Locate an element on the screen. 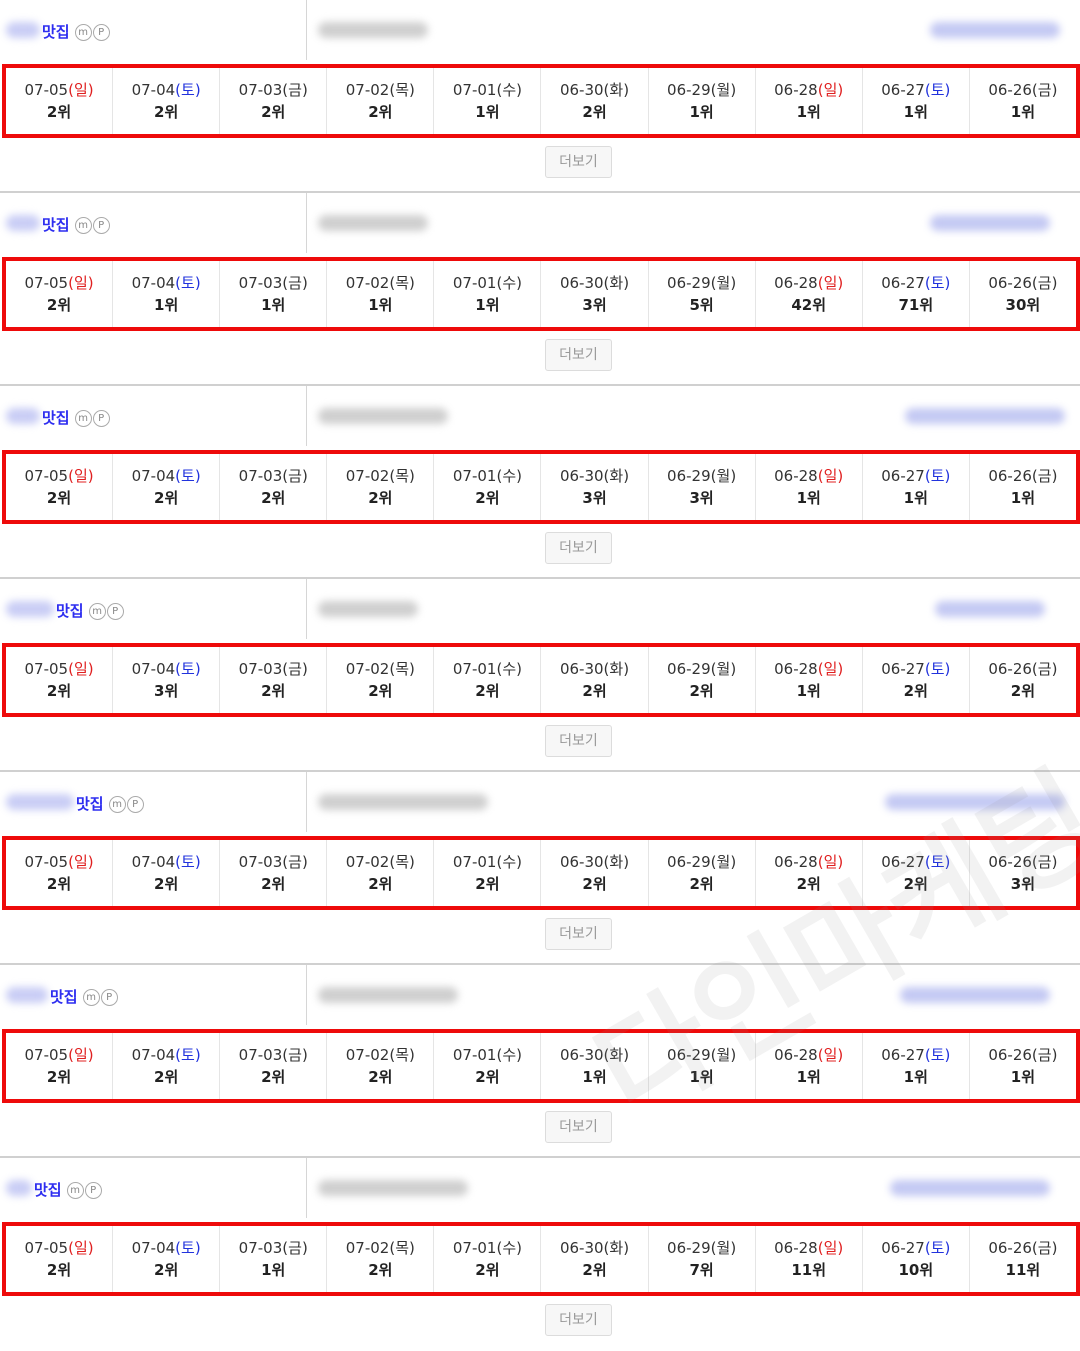 This screenshot has height=1351, width=1080. weekday-text: 목 is located at coordinates (402, 669).